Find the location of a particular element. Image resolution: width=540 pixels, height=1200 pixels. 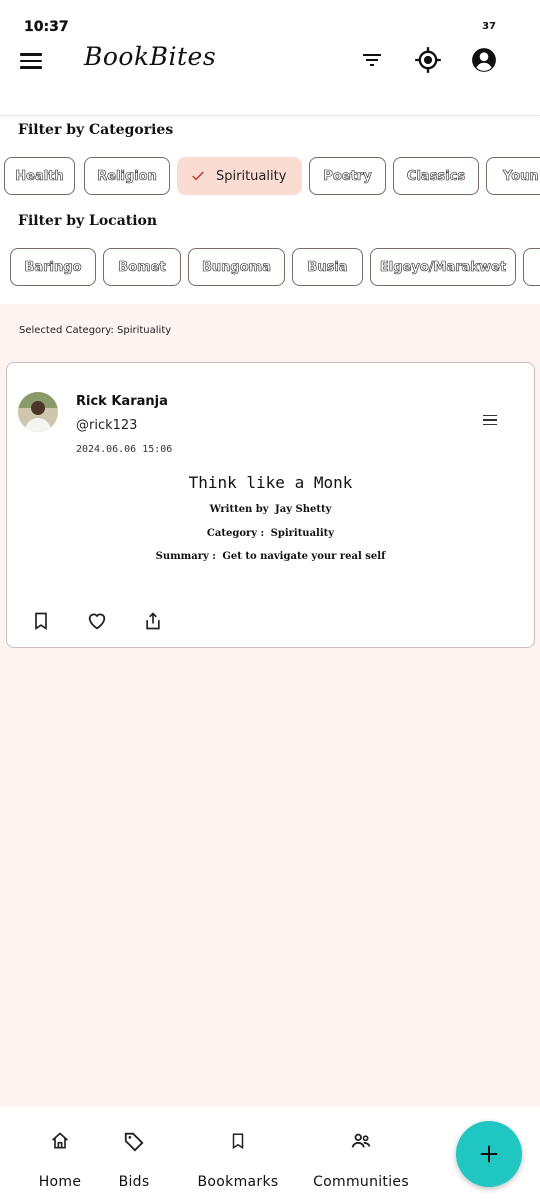

written-by-value: Jay Shetty is located at coordinates (303, 509).